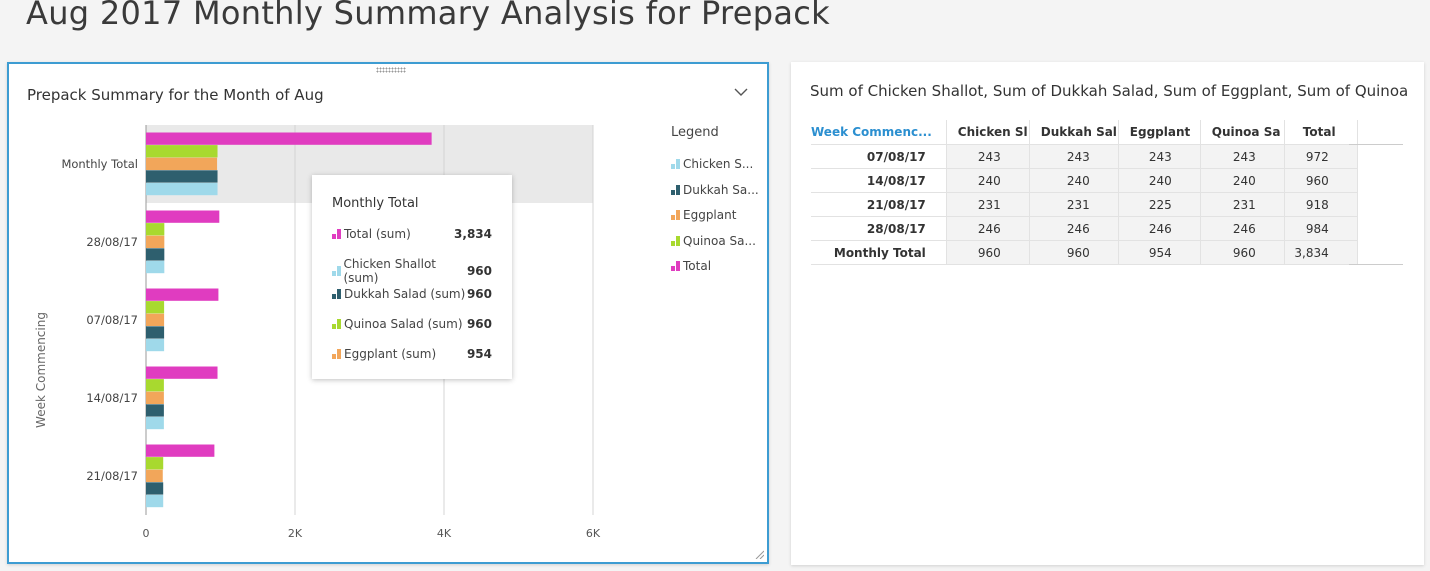  I want to click on tooltip-row: Eggplant (sum) 954, so click(412, 354).